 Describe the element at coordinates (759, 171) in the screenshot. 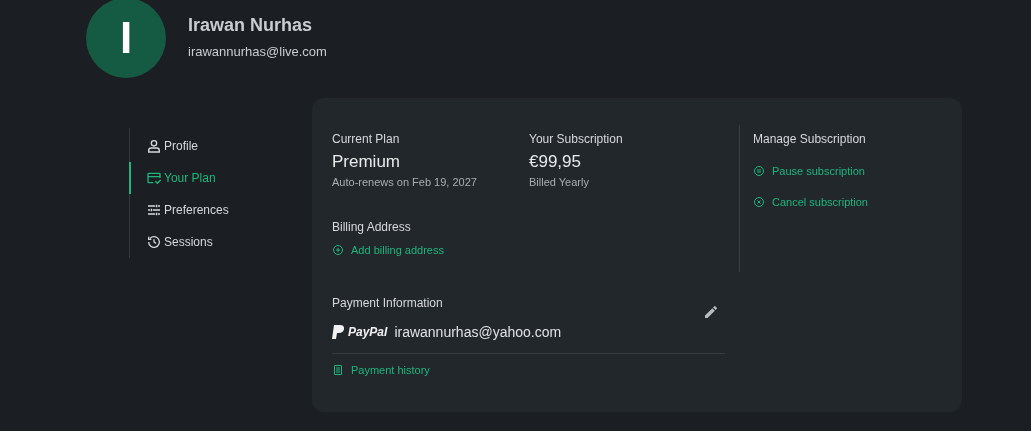

I see `pause-icon` at that location.